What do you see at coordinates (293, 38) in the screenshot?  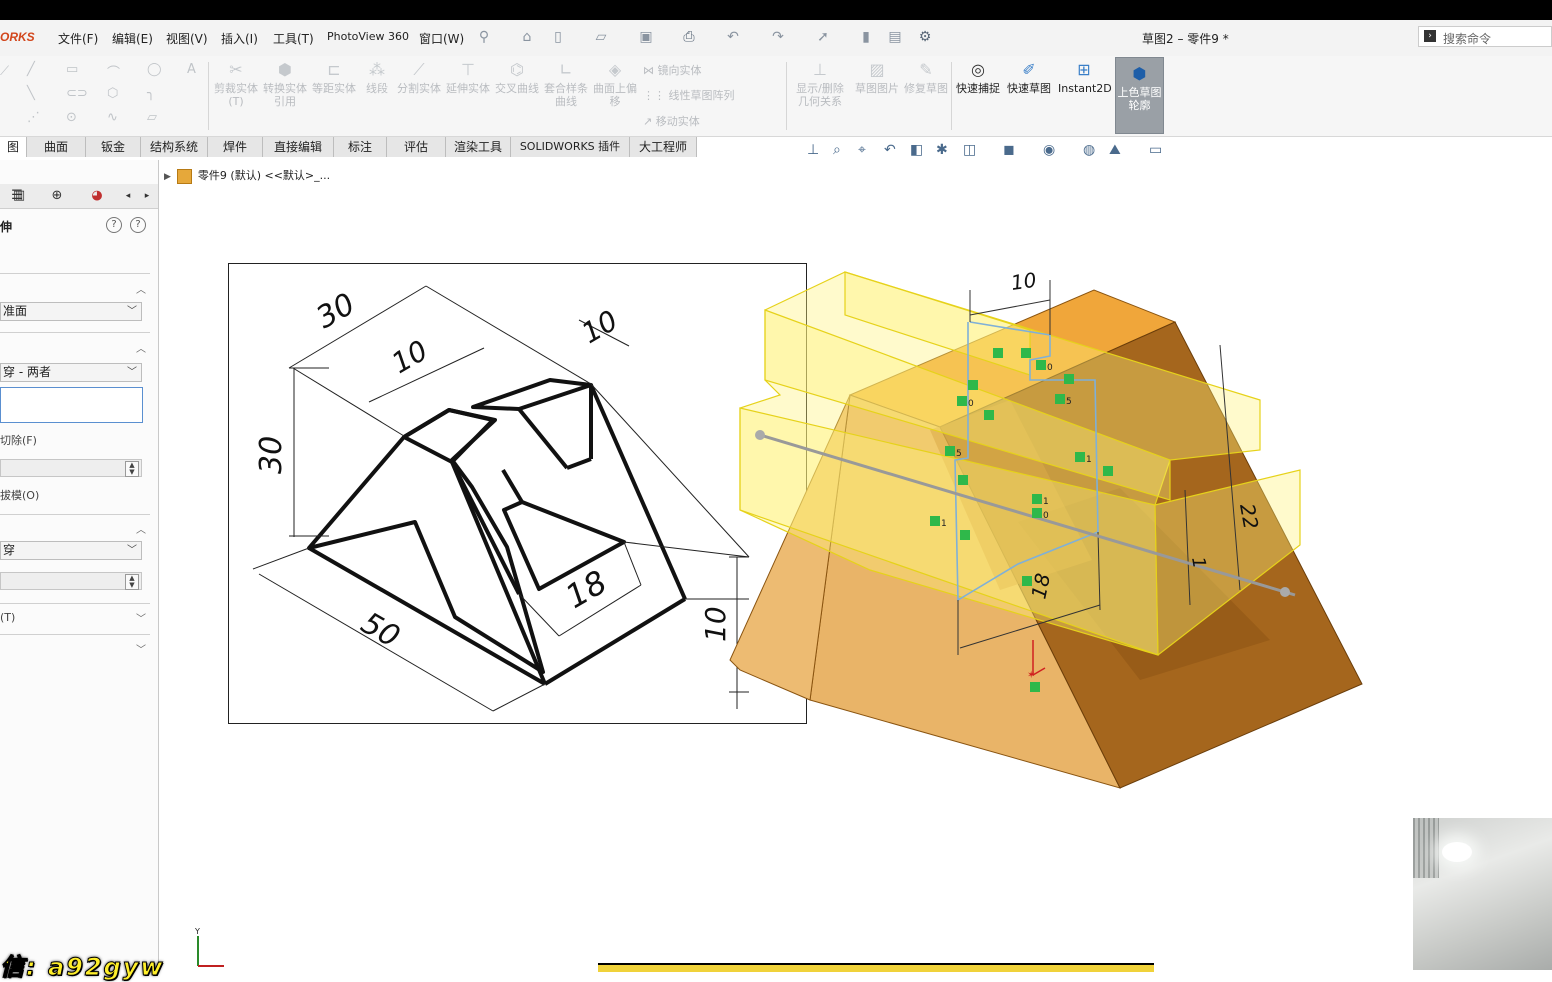 I see `menu-tools: 工具(T)` at bounding box center [293, 38].